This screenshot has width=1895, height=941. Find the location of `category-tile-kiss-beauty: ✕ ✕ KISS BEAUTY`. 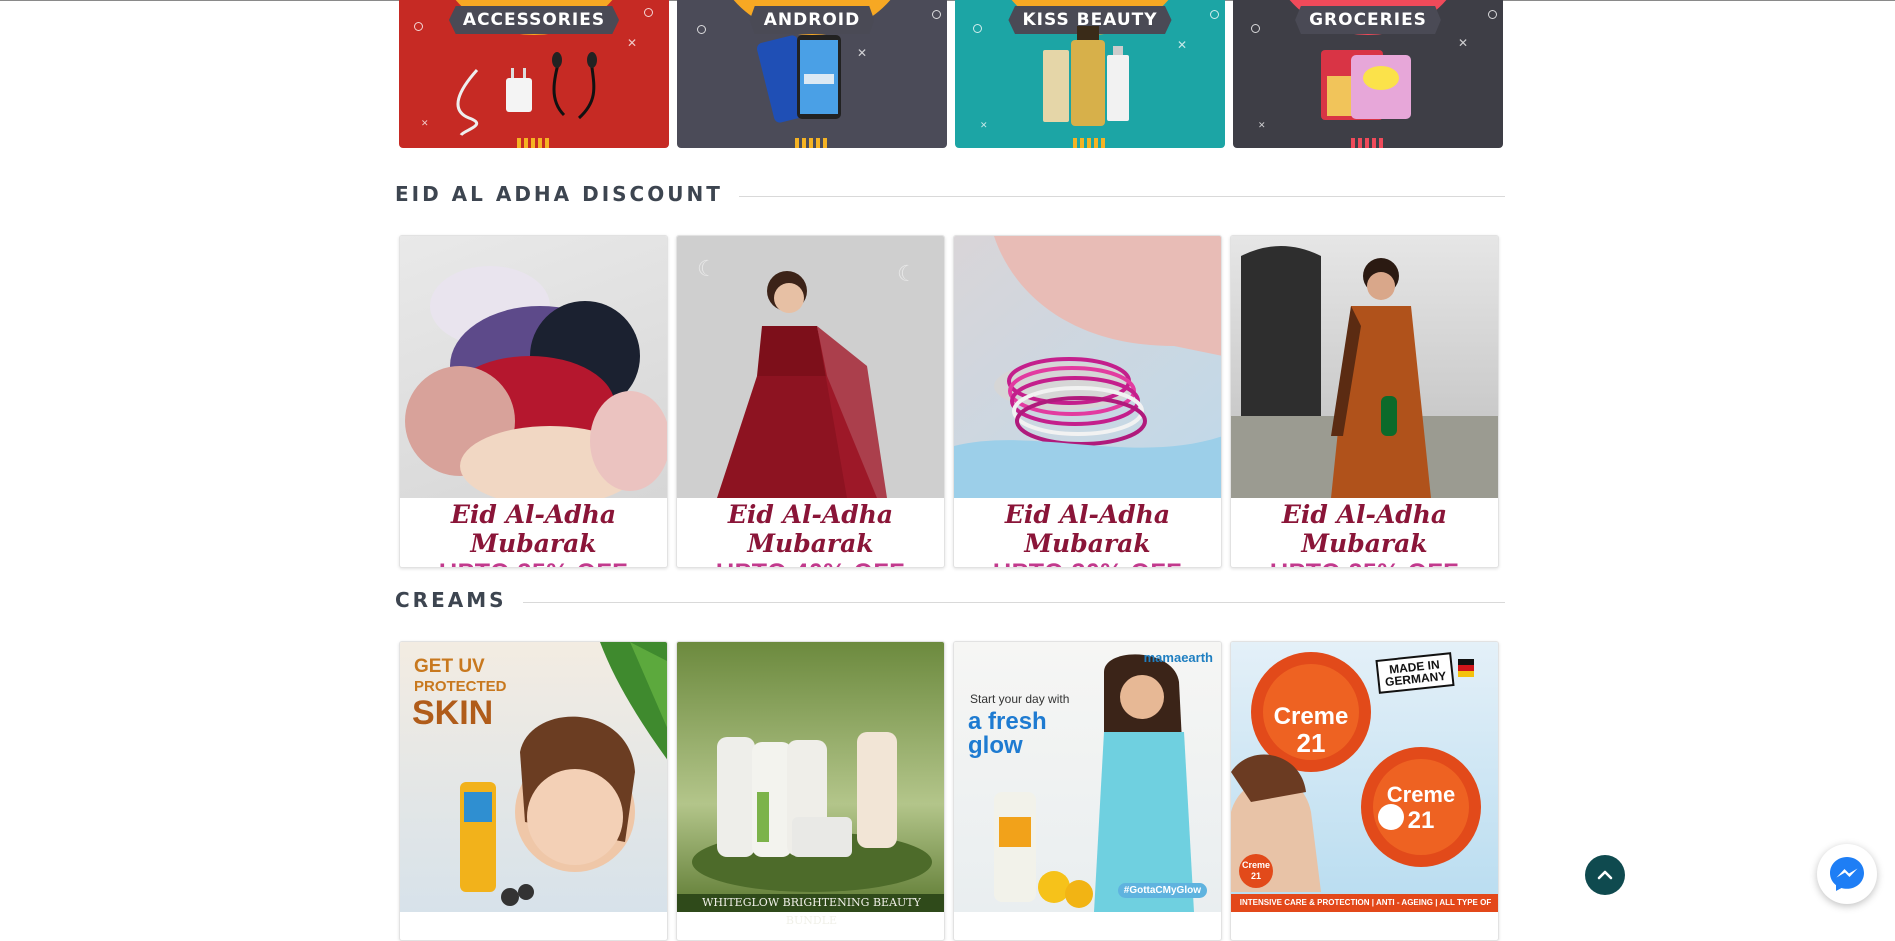

category-tile-kiss-beauty: ✕ ✕ KISS BEAUTY is located at coordinates (1090, 74).